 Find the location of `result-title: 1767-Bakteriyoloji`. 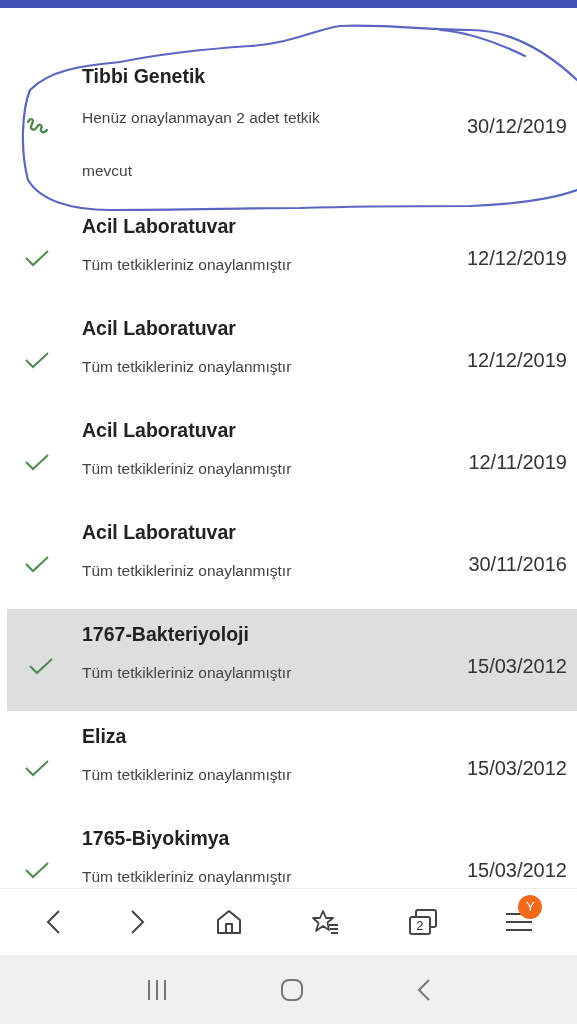

result-title: 1767-Bakteriyoloji is located at coordinates (166, 634).